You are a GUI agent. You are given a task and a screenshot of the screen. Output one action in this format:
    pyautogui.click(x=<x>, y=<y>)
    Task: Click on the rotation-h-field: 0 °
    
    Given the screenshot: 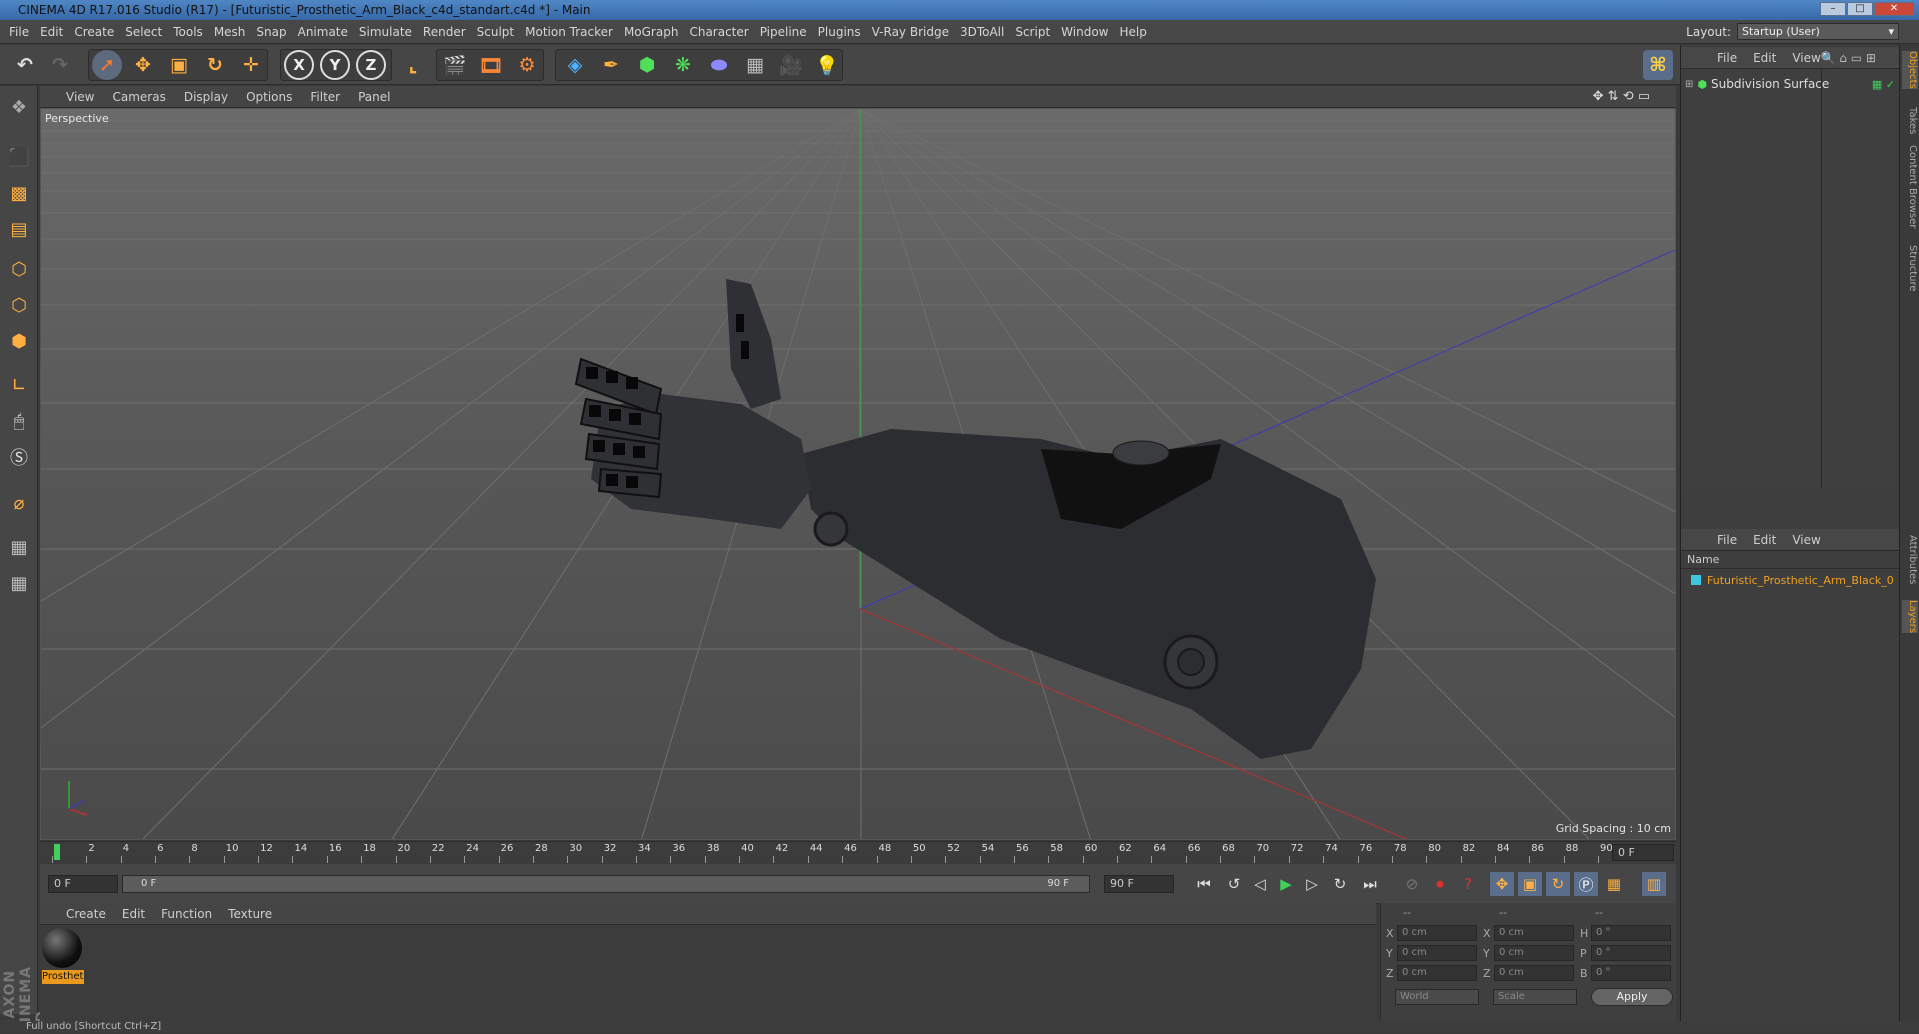 What is the action you would take?
    pyautogui.click(x=1631, y=933)
    